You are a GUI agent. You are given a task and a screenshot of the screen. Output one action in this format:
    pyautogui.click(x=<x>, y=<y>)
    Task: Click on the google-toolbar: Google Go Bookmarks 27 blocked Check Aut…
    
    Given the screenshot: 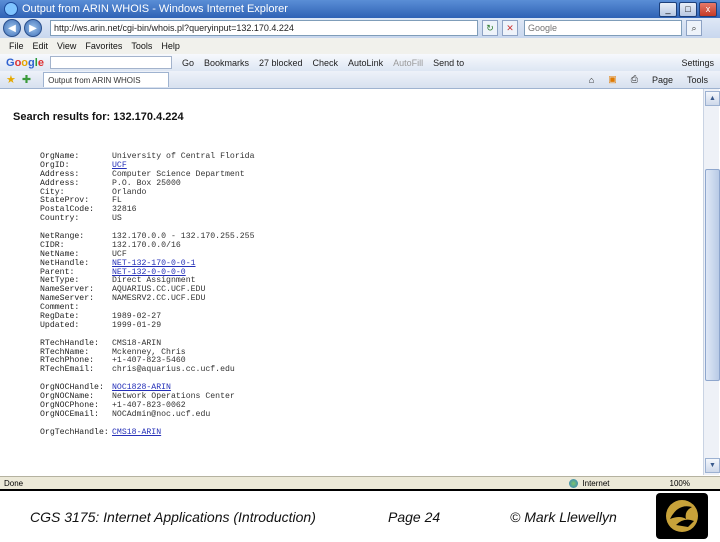 What is the action you would take?
    pyautogui.click(x=360, y=63)
    